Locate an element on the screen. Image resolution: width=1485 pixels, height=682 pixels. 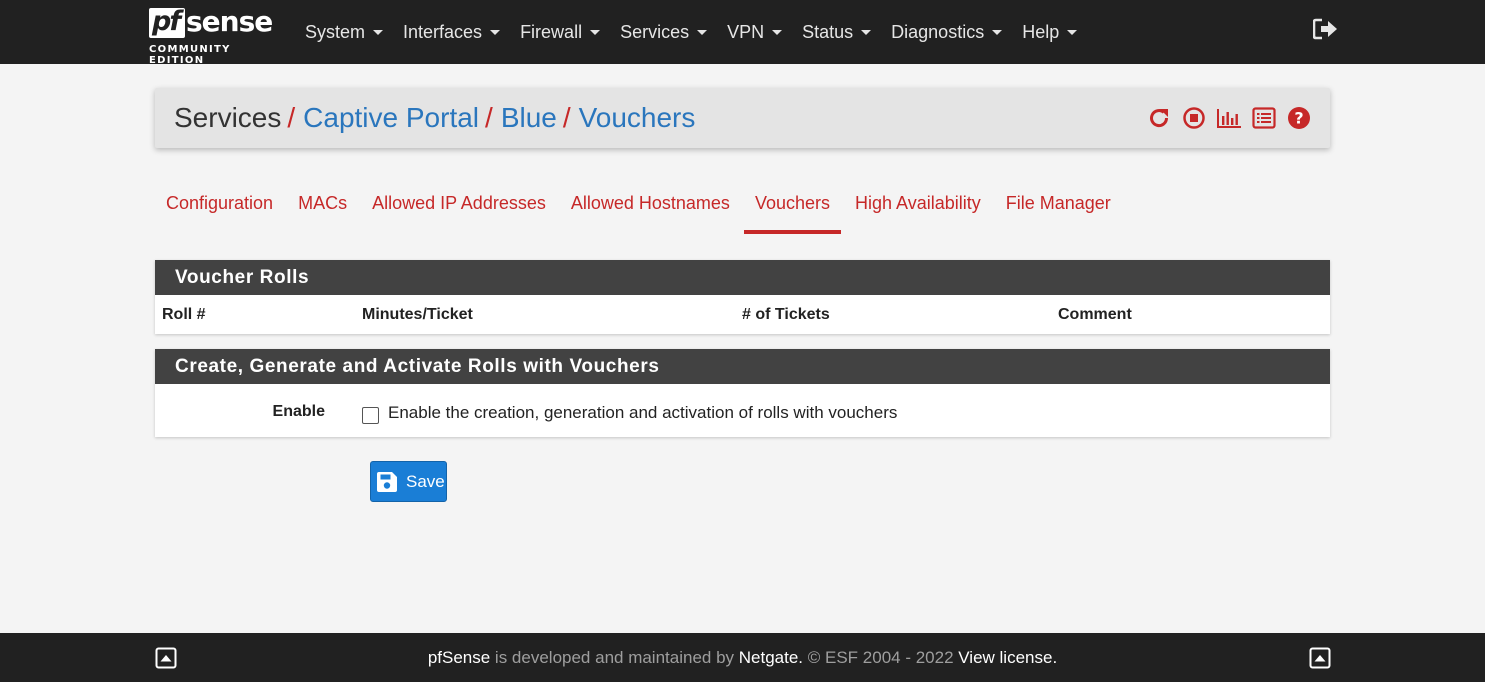
tab-allowed-ip-addresses: Allowed IP Addresses is located at coordinates (459, 207).